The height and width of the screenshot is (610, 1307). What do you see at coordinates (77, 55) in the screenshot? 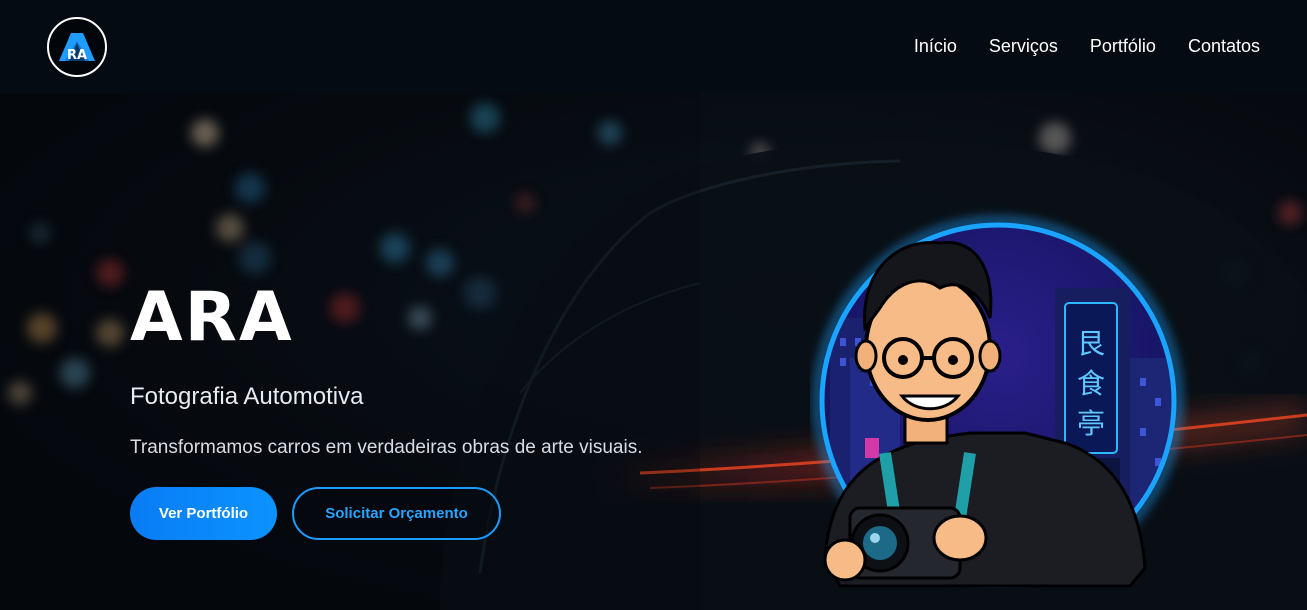
I see `svg-text: RA` at bounding box center [77, 55].